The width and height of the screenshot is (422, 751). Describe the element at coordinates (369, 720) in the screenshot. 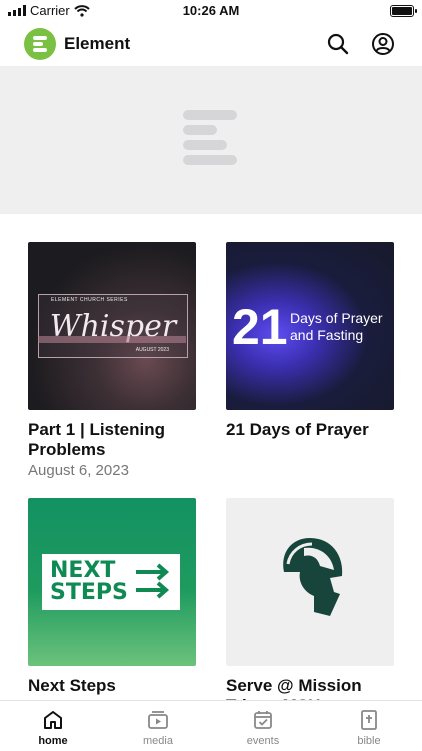

I see `bible-icon` at that location.